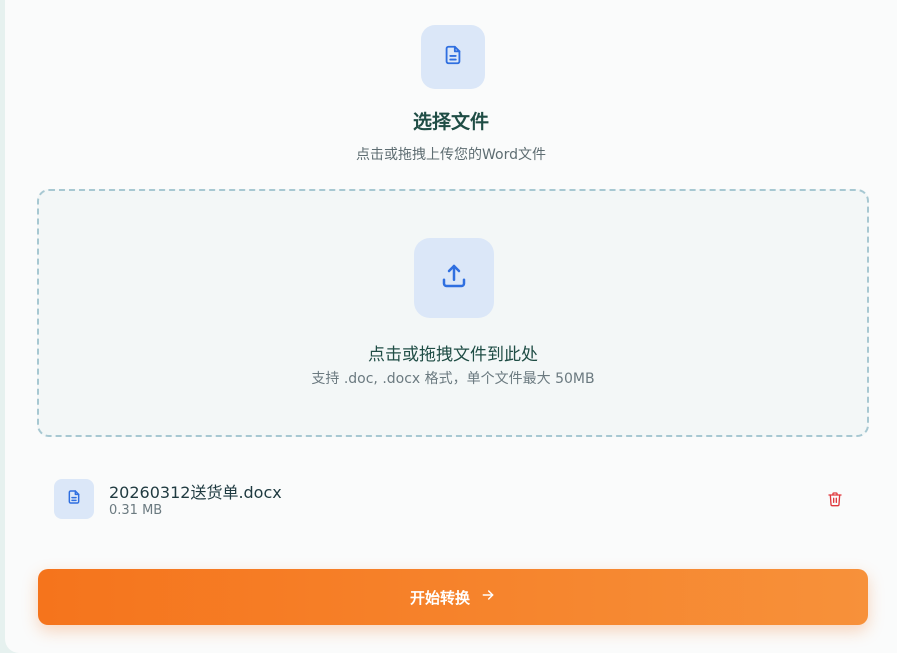  I want to click on delete-file-button, so click(835, 501).